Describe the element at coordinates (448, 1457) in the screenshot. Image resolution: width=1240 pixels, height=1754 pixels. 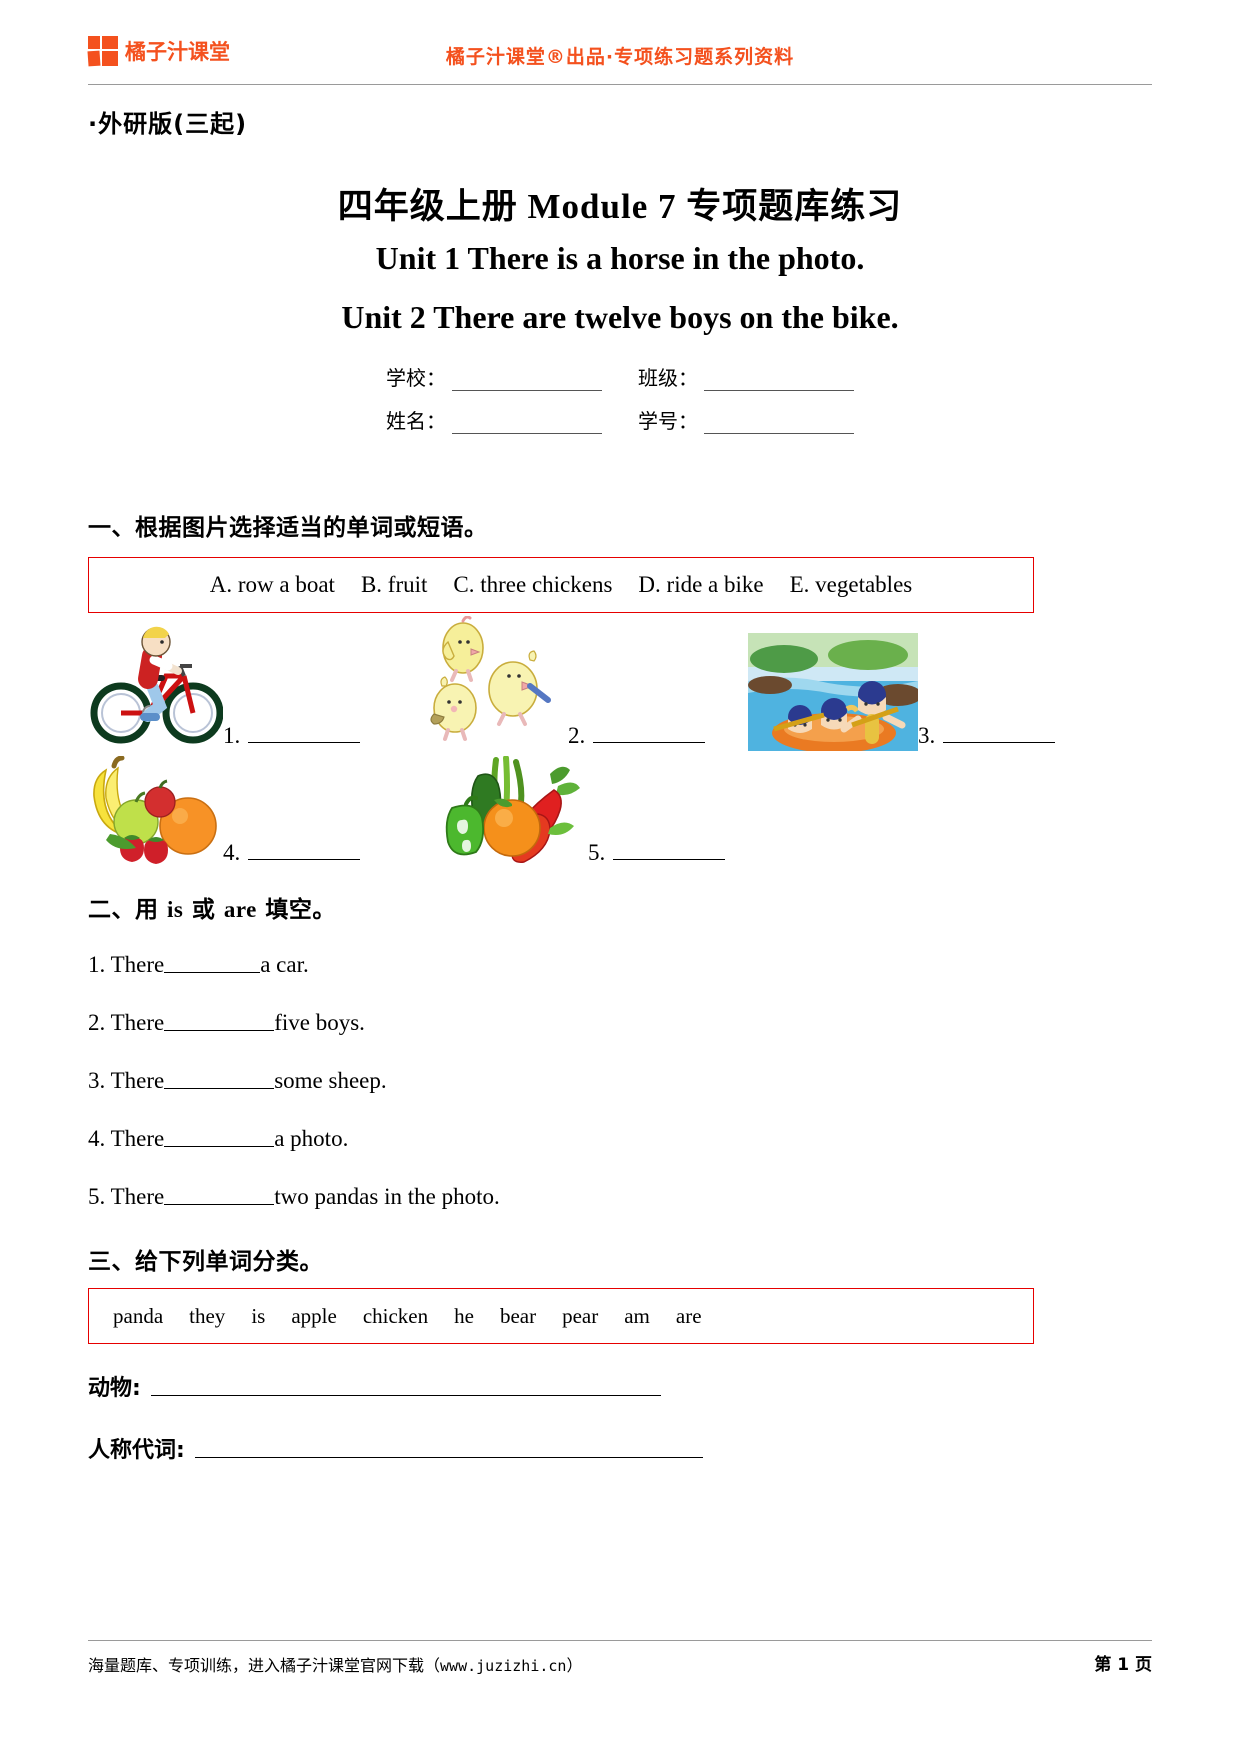
I see `category-pronouns-answer-blank` at that location.